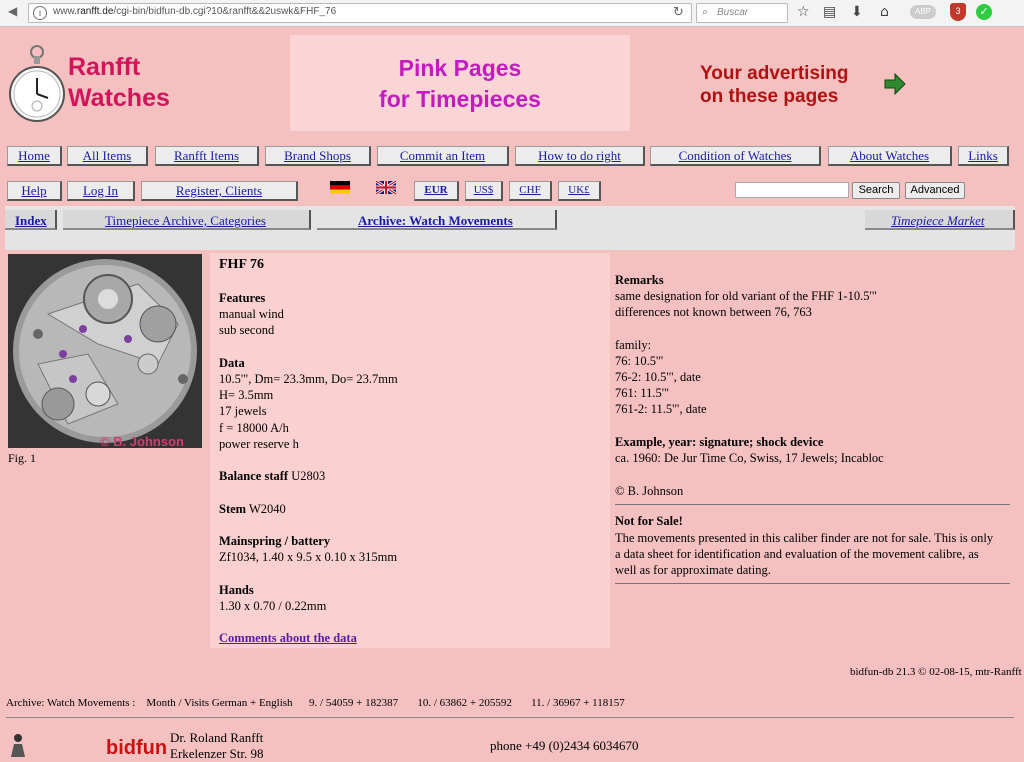 The width and height of the screenshot is (1024, 762). I want to click on nav-ranfft-items: Ranfft Items, so click(207, 156).